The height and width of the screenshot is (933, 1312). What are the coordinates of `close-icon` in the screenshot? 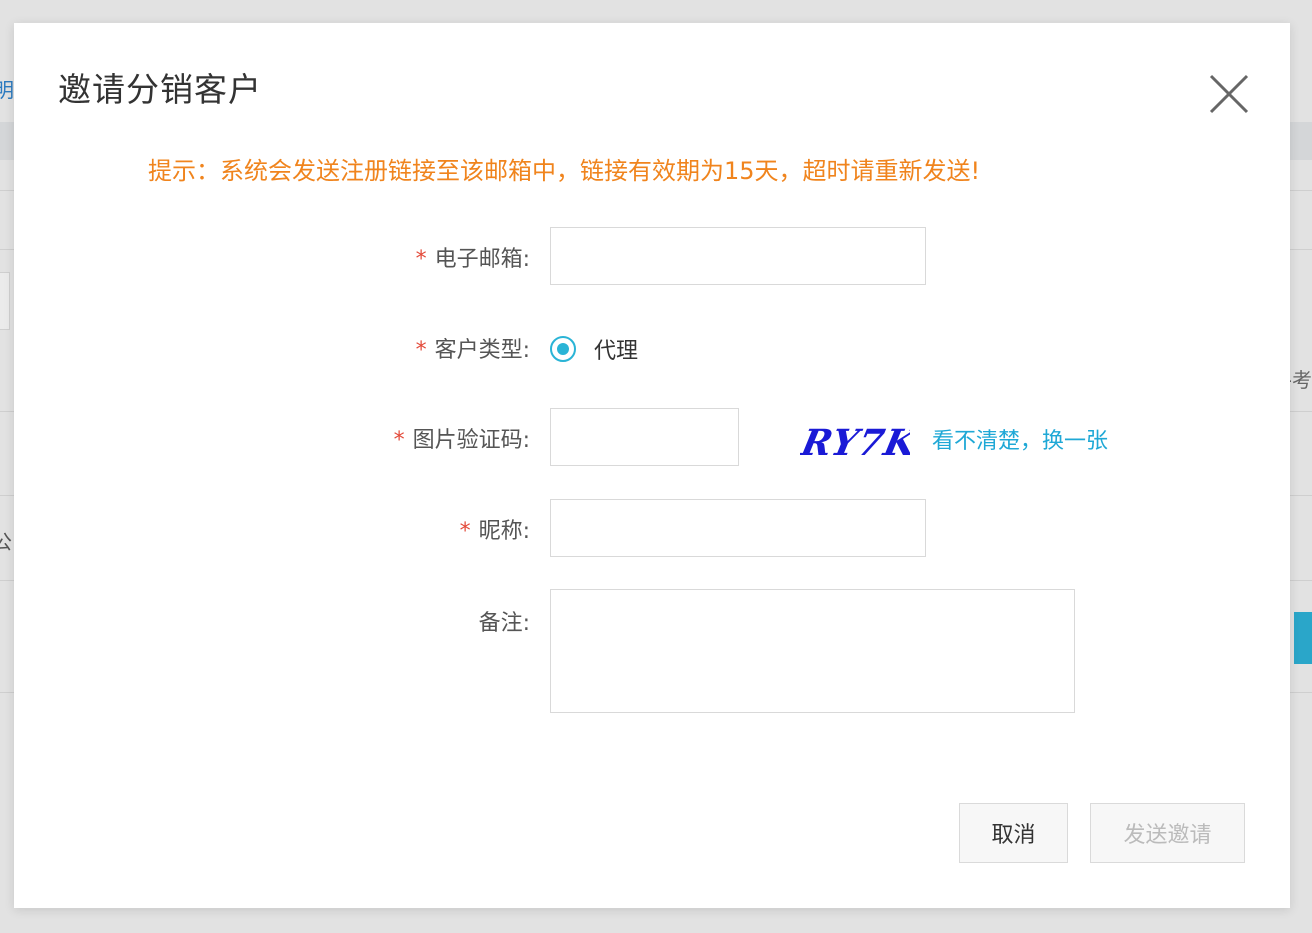 It's located at (1229, 94).